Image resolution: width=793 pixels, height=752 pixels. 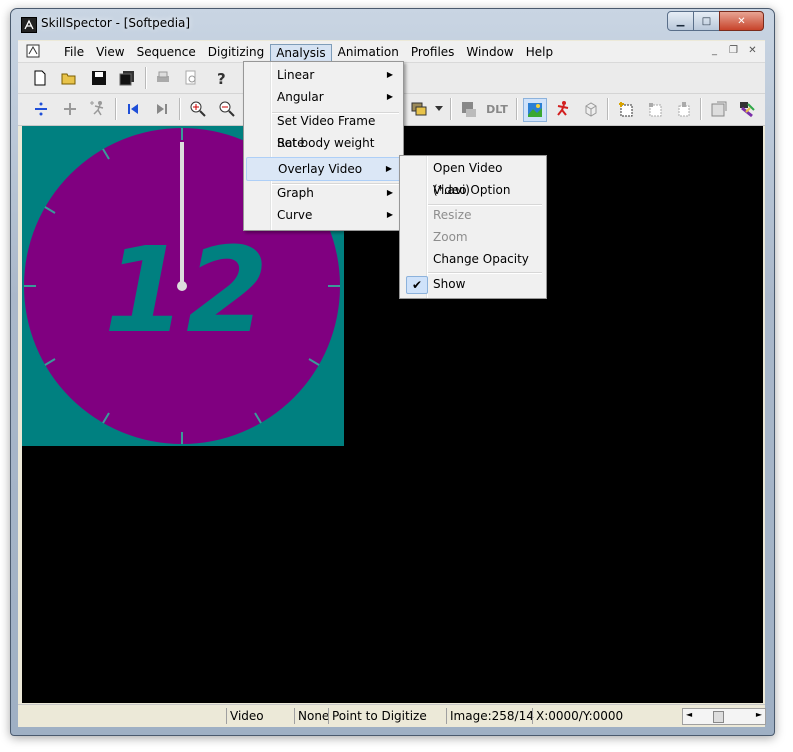 What do you see at coordinates (417, 285) in the screenshot?
I see `checkmark-icon: ✔` at bounding box center [417, 285].